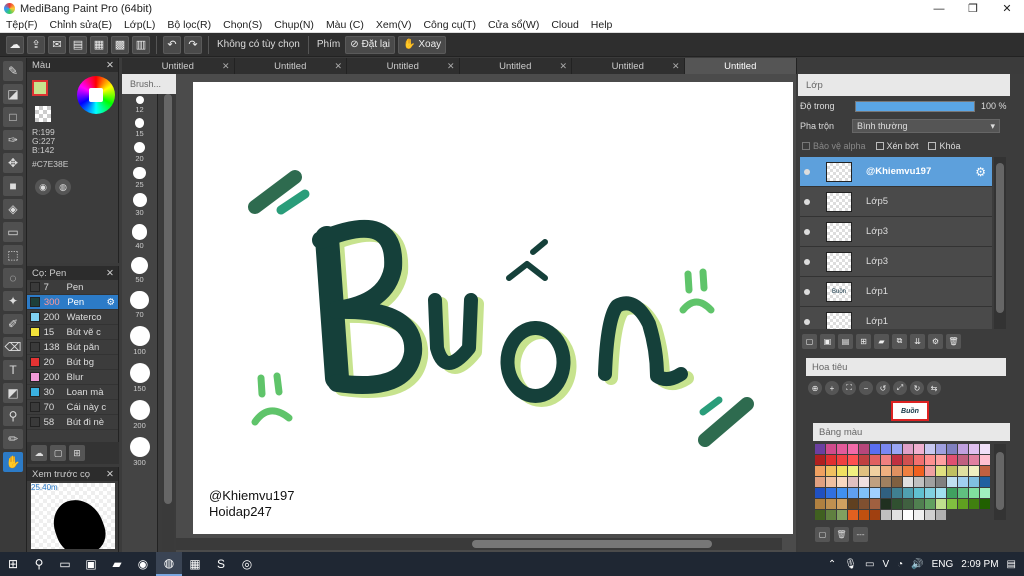 Image resolution: width=1024 pixels, height=576 pixels. I want to click on panels-icon: ▥, so click(141, 44).